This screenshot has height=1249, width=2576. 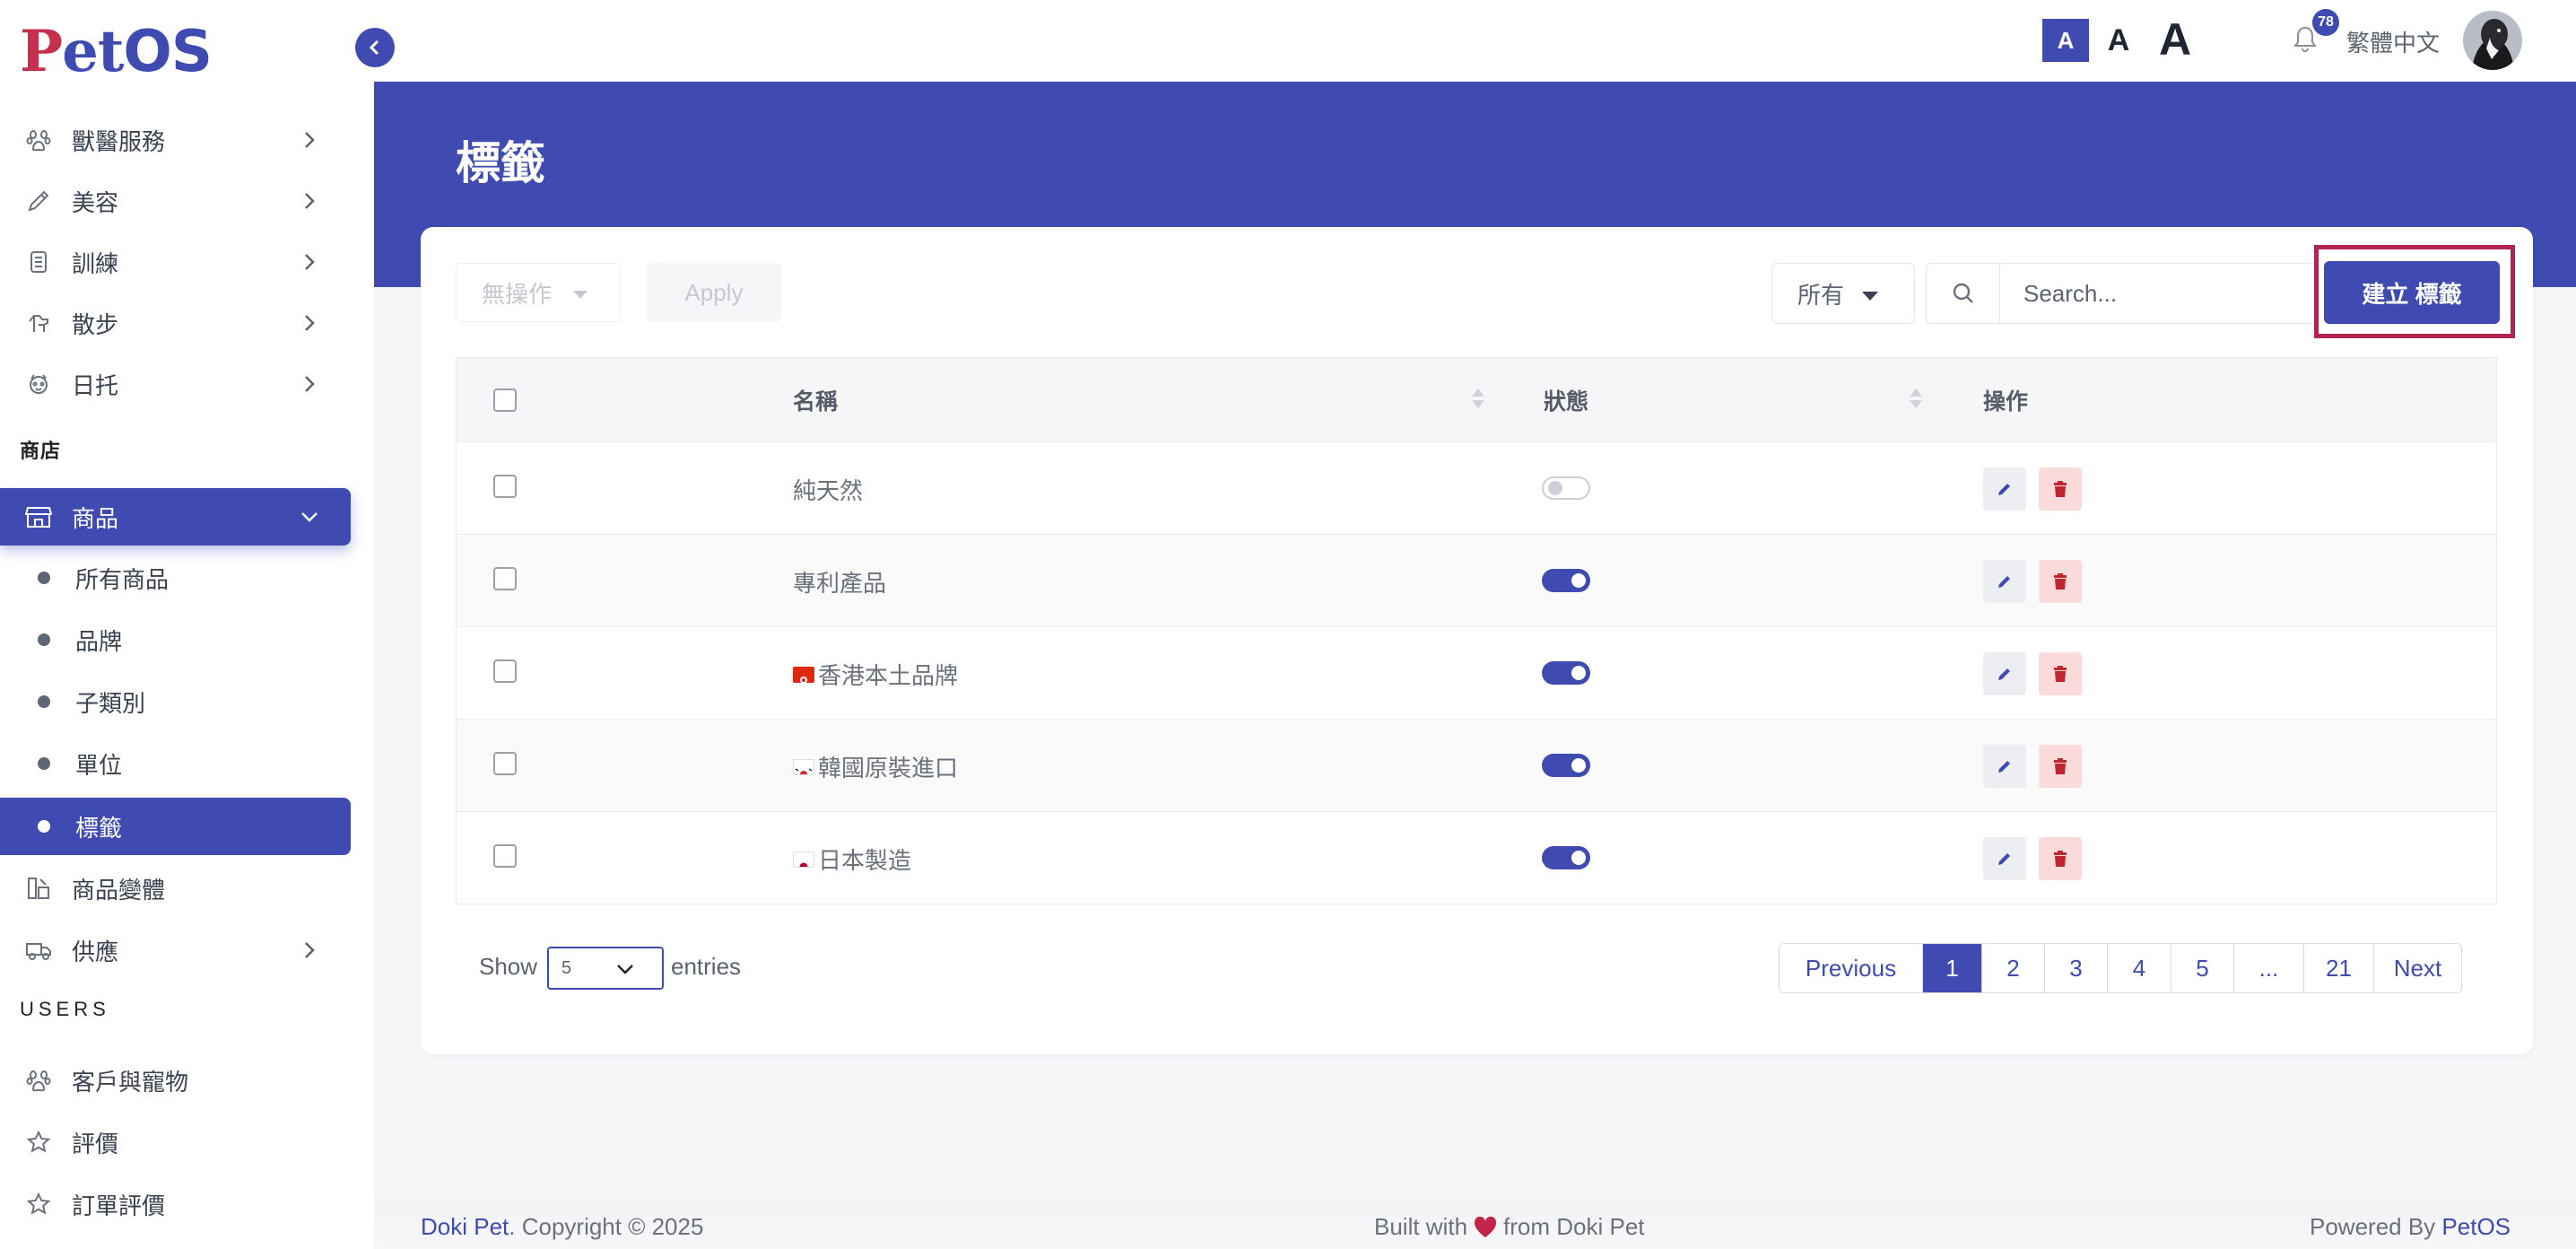 What do you see at coordinates (175, 1080) in the screenshot?
I see `sidebar-item-customers: 客戶與寵物` at bounding box center [175, 1080].